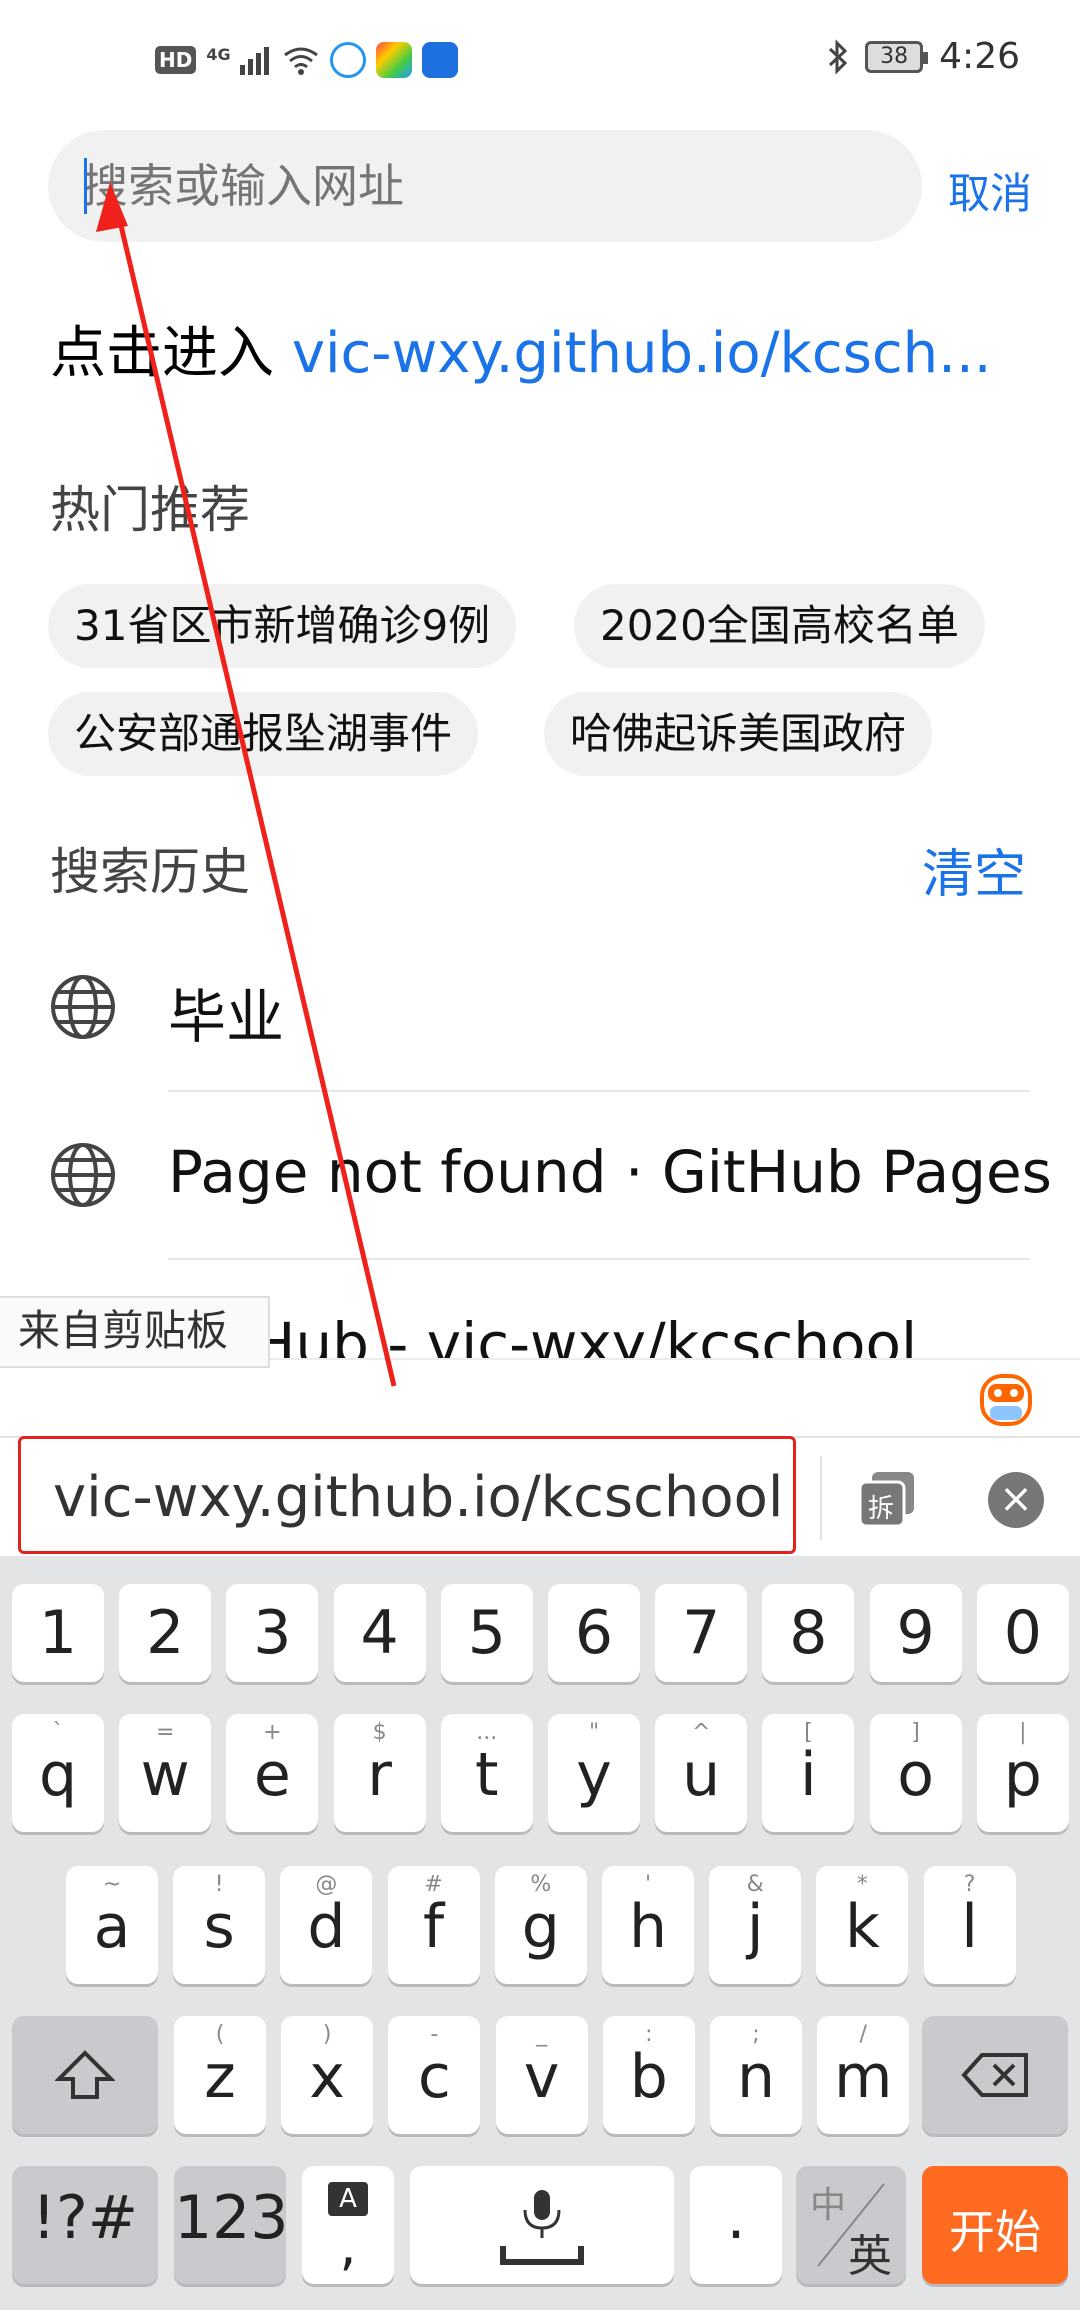  I want to click on battery-icon: 38, so click(897, 56).